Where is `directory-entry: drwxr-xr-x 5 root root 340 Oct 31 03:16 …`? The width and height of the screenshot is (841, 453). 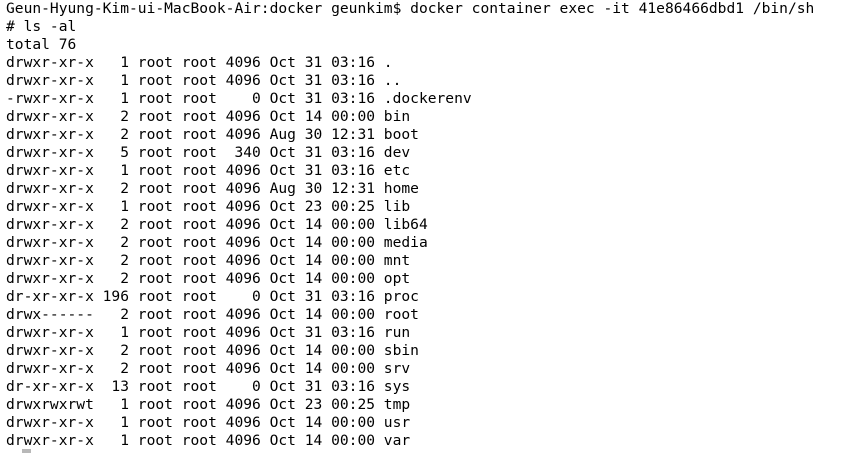 directory-entry: drwxr-xr-x 5 root root 340 Oct 31 03:16 … is located at coordinates (208, 152).